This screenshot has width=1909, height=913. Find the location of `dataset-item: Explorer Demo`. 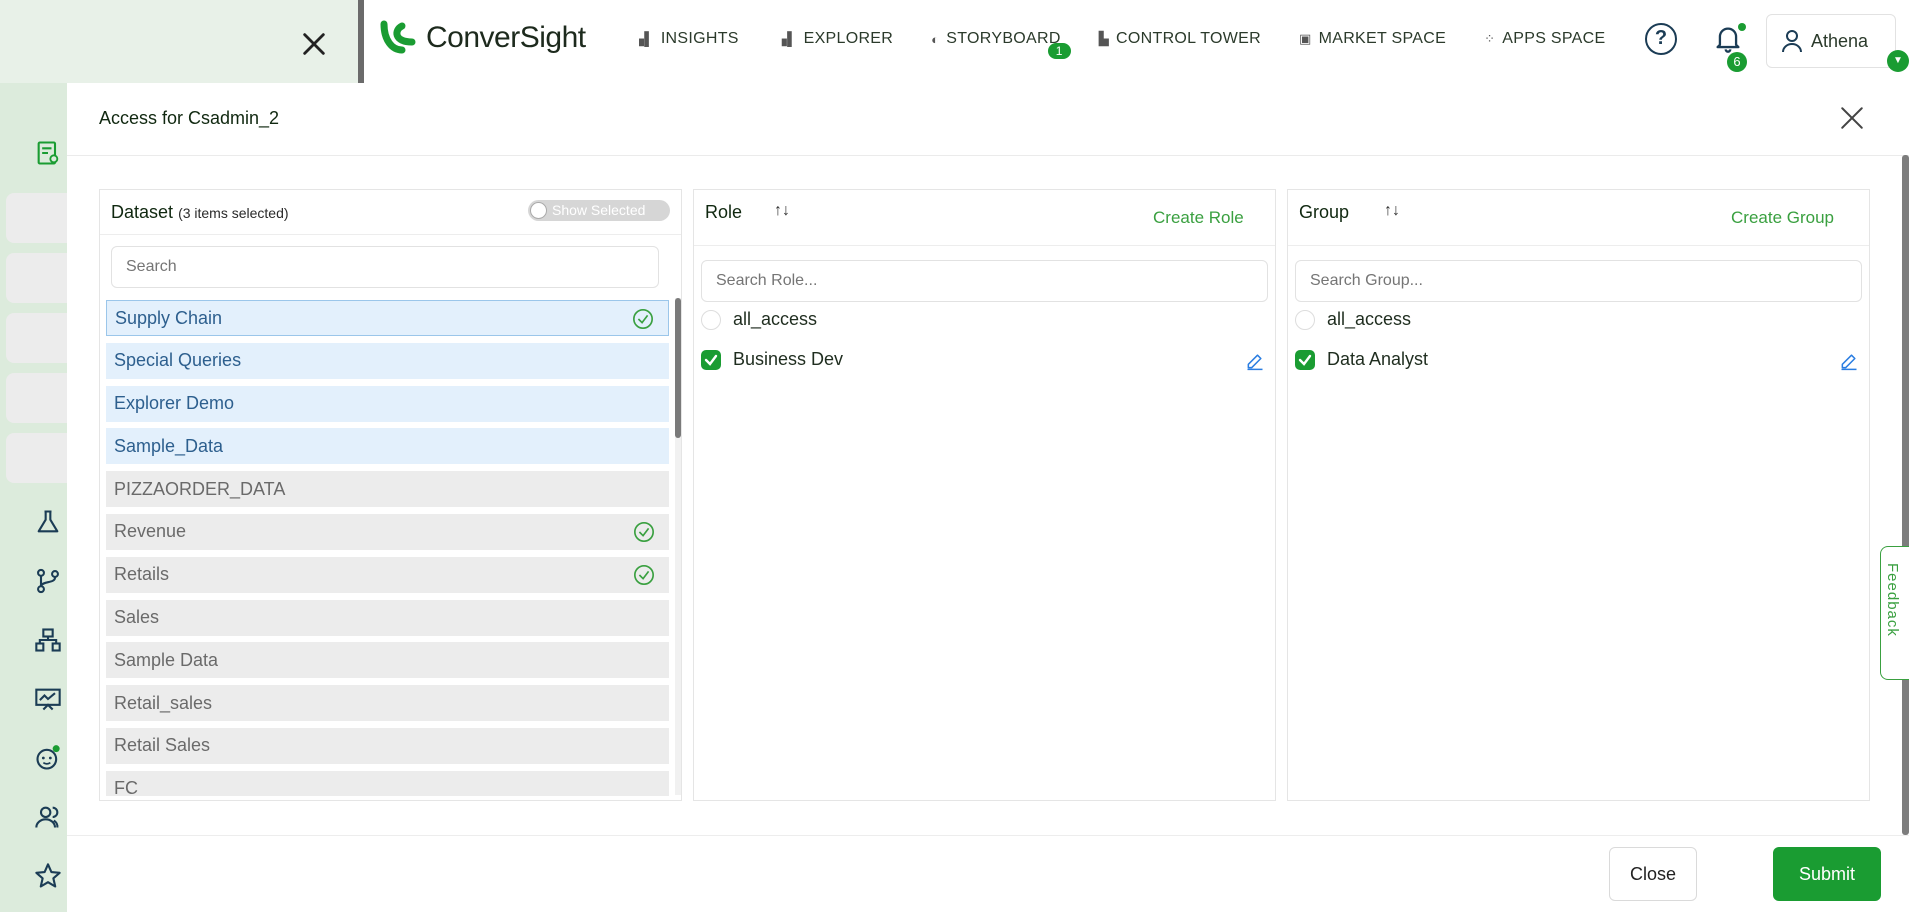

dataset-item: Explorer Demo is located at coordinates (387, 403).